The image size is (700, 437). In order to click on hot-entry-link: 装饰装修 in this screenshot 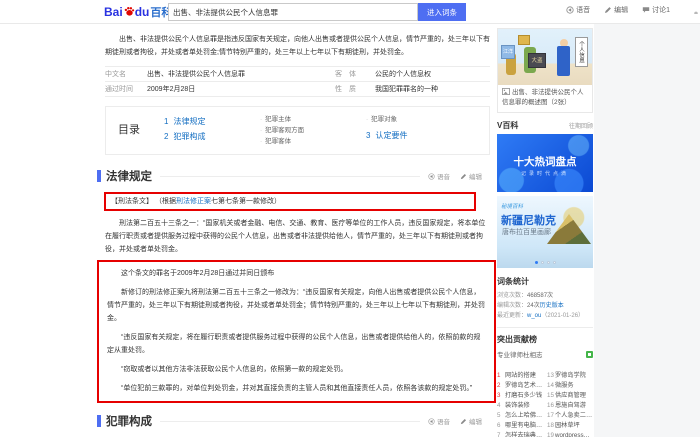, I will do `click(517, 405)`.